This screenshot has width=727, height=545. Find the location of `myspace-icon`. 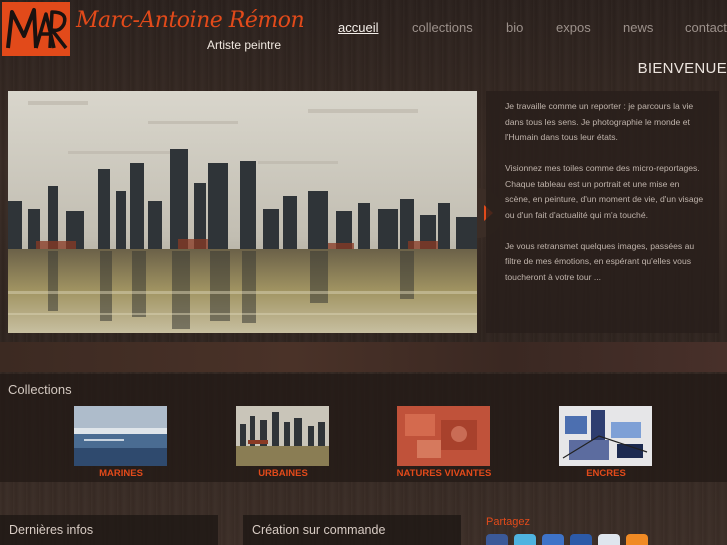

myspace-icon is located at coordinates (581, 539).